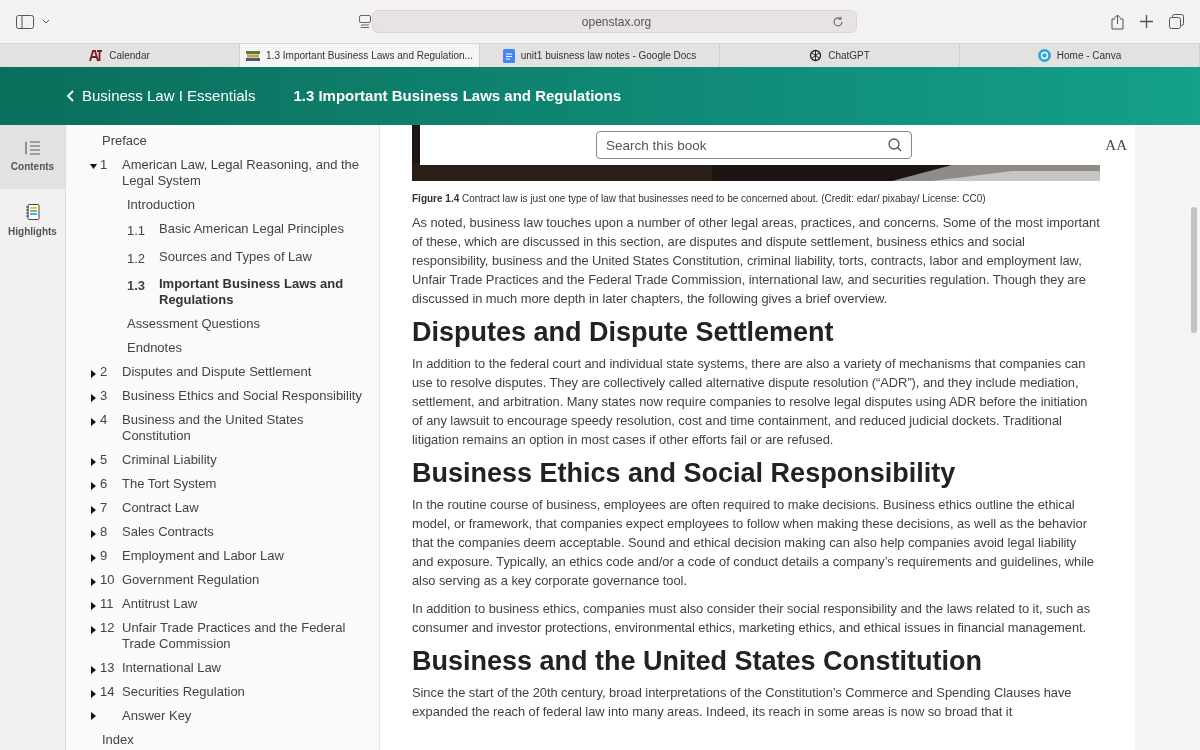 The image size is (1200, 750). What do you see at coordinates (104, 508) in the screenshot?
I see `chapter-number: 7` at bounding box center [104, 508].